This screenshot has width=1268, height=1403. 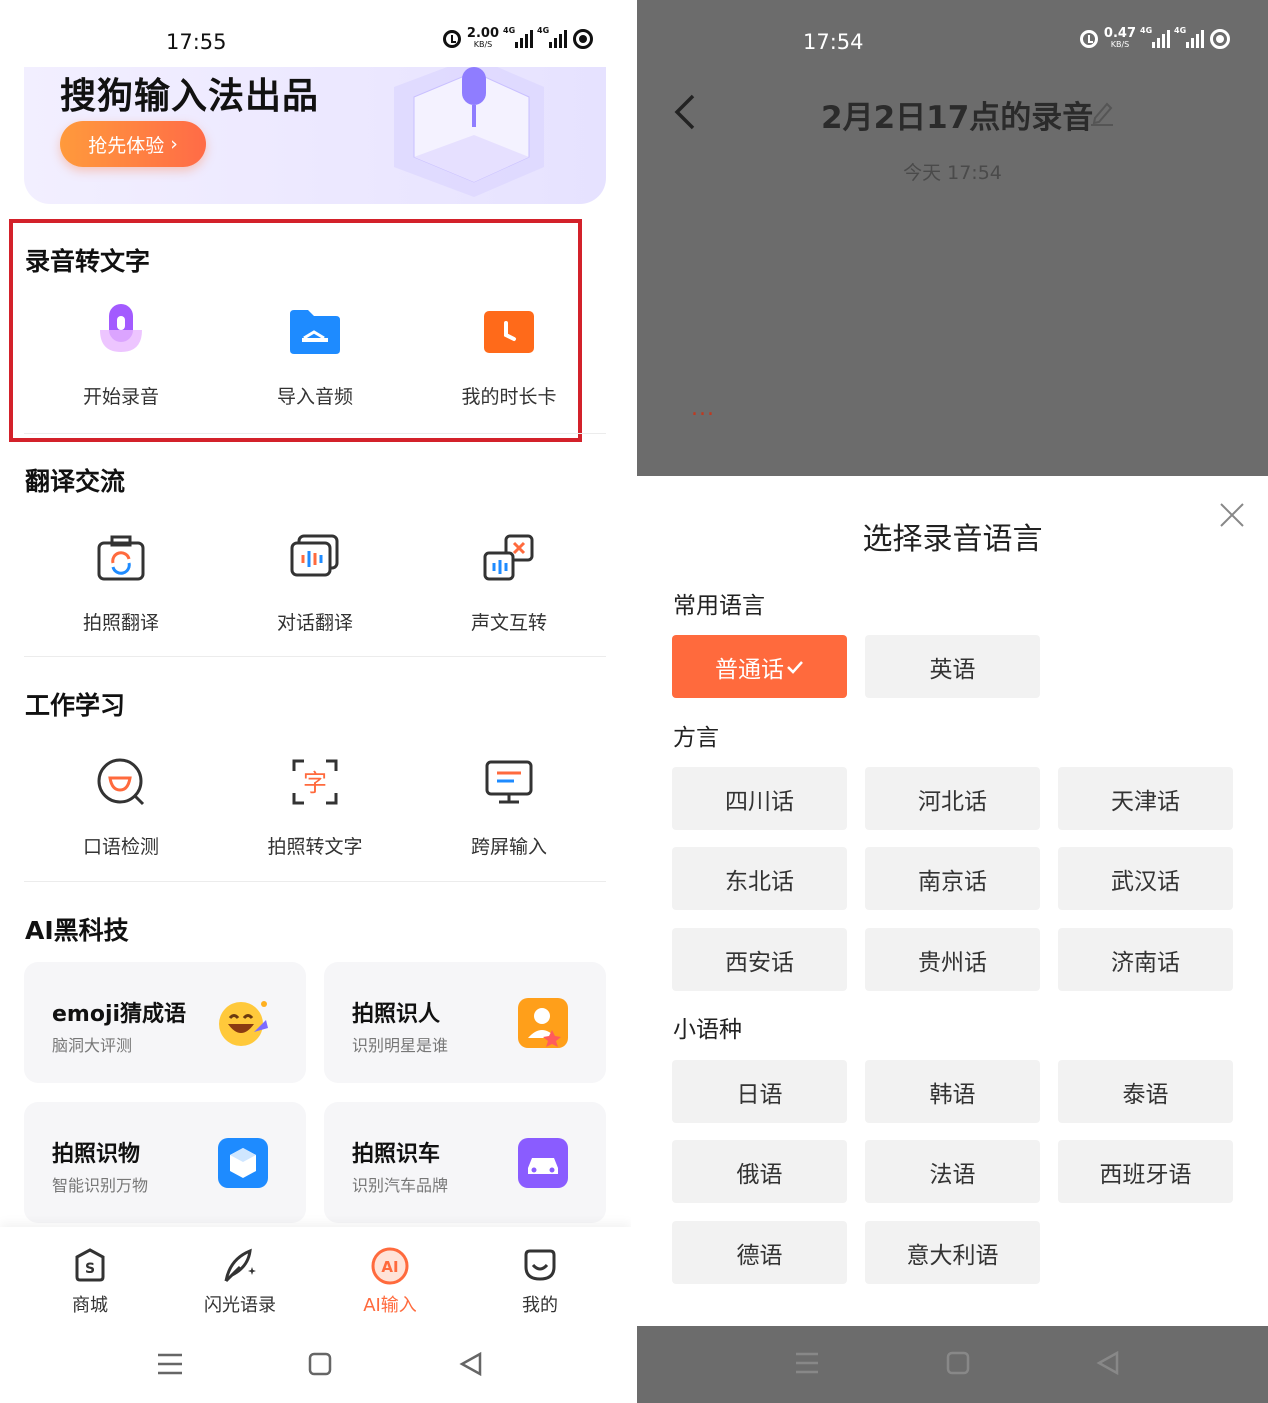 What do you see at coordinates (451, 39) in the screenshot?
I see `alarm-icon` at bounding box center [451, 39].